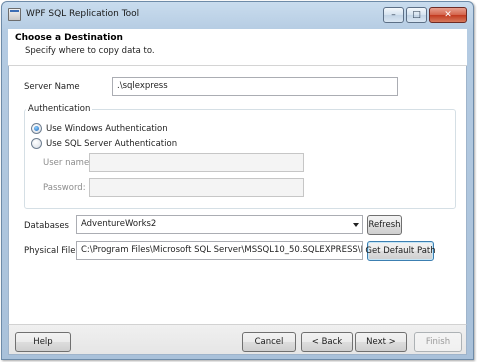  What do you see at coordinates (219, 224) in the screenshot?
I see `databases-dropdown: AdventureWorks2` at bounding box center [219, 224].